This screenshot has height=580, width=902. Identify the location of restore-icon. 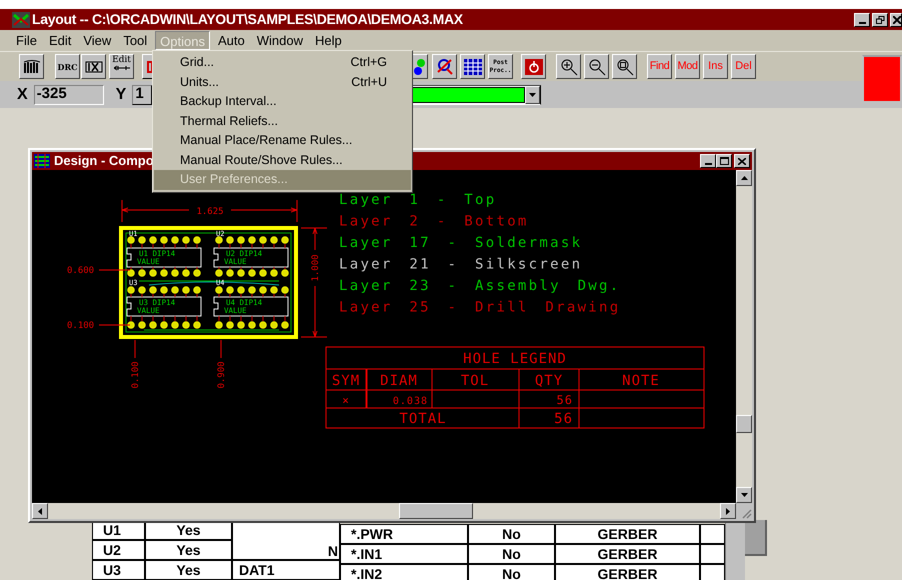
(880, 20).